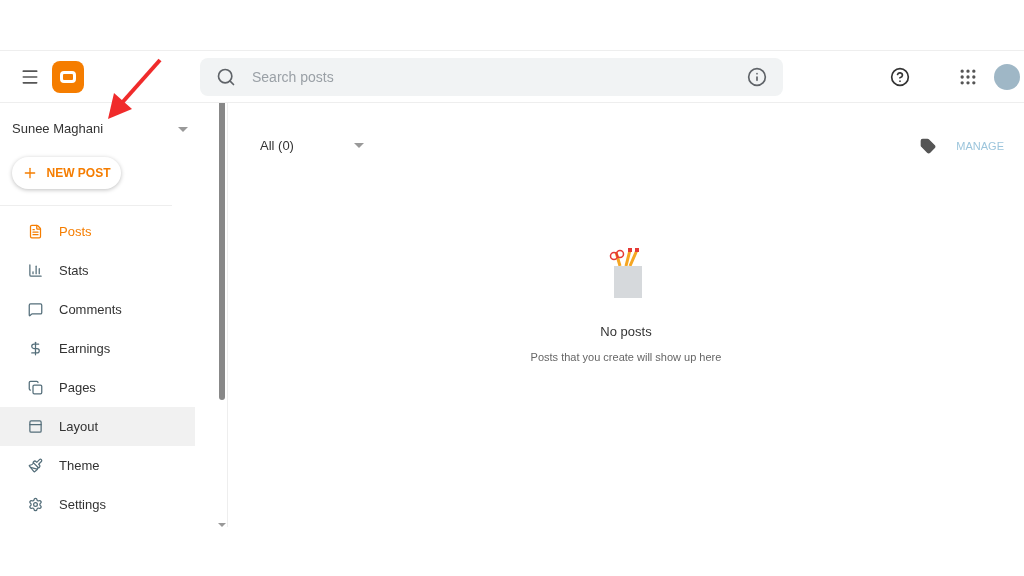  I want to click on logo-icon, so click(68, 76).